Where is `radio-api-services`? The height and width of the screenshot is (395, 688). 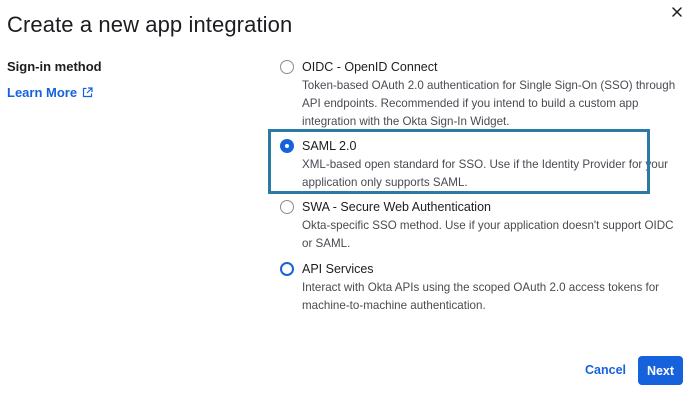 radio-api-services is located at coordinates (287, 269).